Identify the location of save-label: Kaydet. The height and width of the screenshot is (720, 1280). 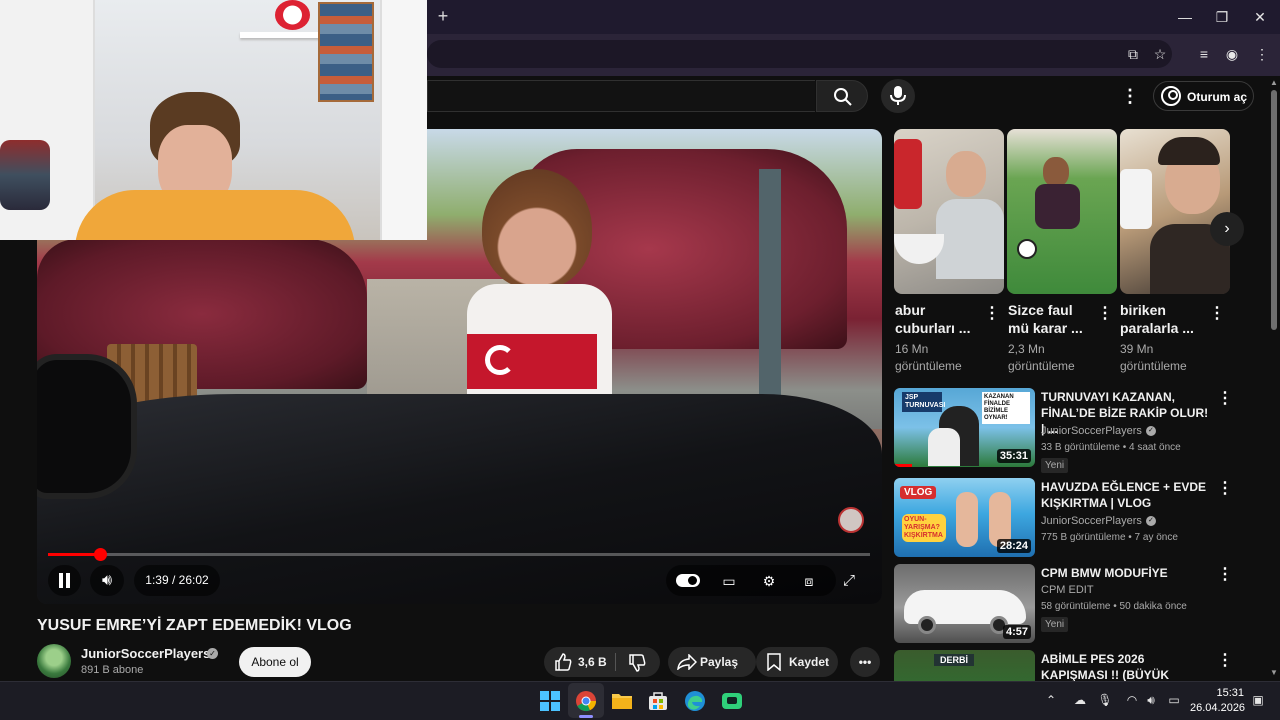
(809, 662).